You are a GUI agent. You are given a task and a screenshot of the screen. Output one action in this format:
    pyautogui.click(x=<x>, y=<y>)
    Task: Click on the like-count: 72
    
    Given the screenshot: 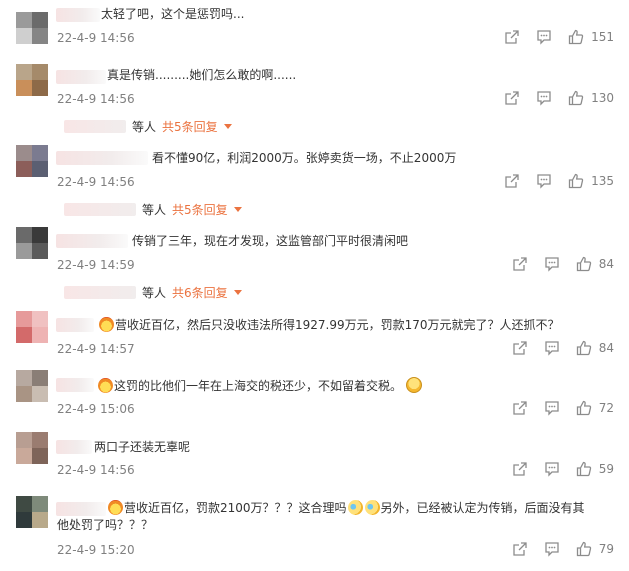 What is the action you would take?
    pyautogui.click(x=606, y=408)
    